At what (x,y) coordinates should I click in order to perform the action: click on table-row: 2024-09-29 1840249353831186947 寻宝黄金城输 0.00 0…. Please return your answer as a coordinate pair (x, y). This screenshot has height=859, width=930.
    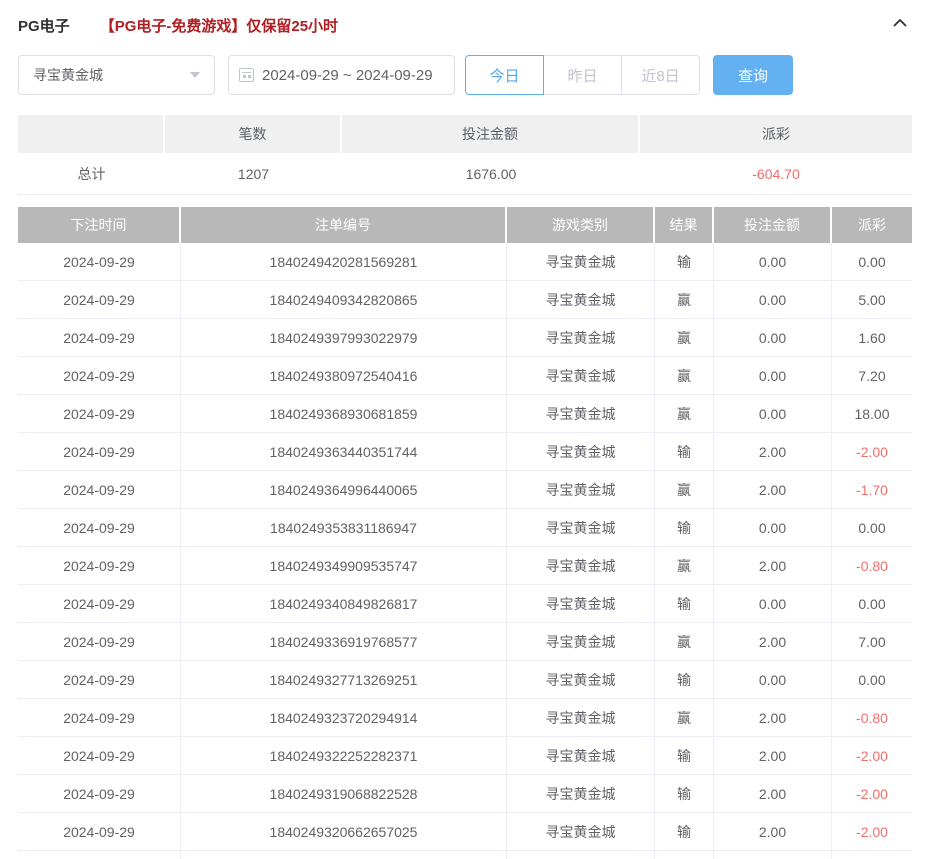
    Looking at the image, I should click on (465, 528).